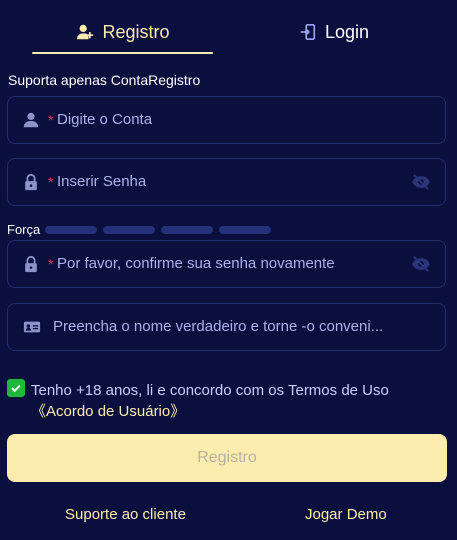  I want to click on register-button: Registro, so click(227, 458).